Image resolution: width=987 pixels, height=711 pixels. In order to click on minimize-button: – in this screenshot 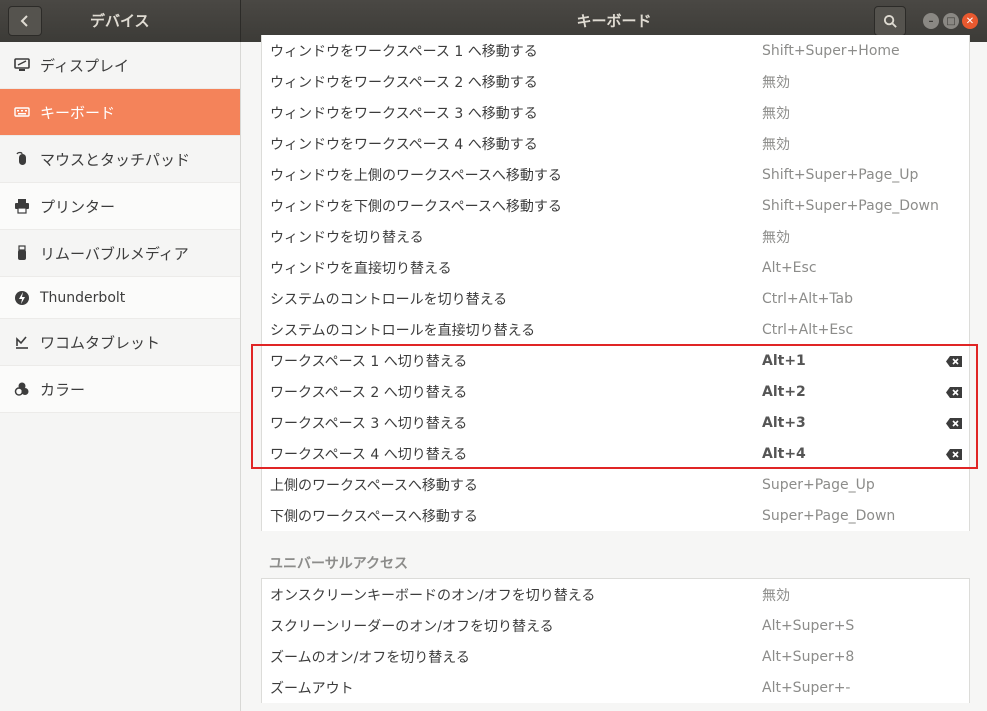, I will do `click(931, 21)`.